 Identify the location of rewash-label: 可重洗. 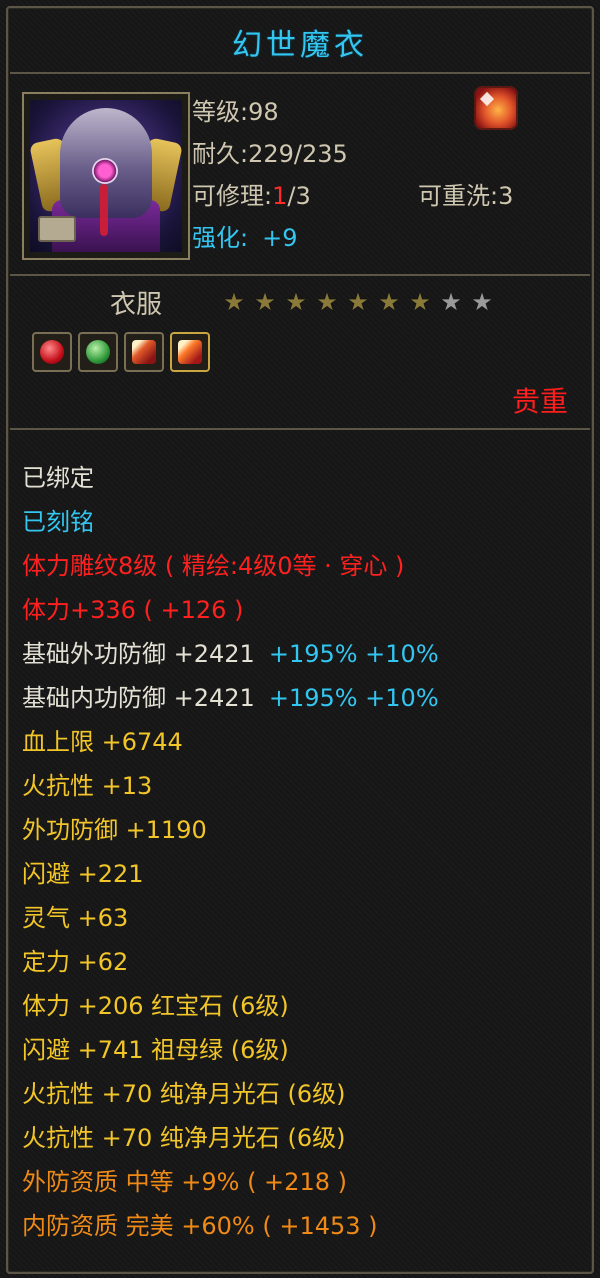
(454, 196).